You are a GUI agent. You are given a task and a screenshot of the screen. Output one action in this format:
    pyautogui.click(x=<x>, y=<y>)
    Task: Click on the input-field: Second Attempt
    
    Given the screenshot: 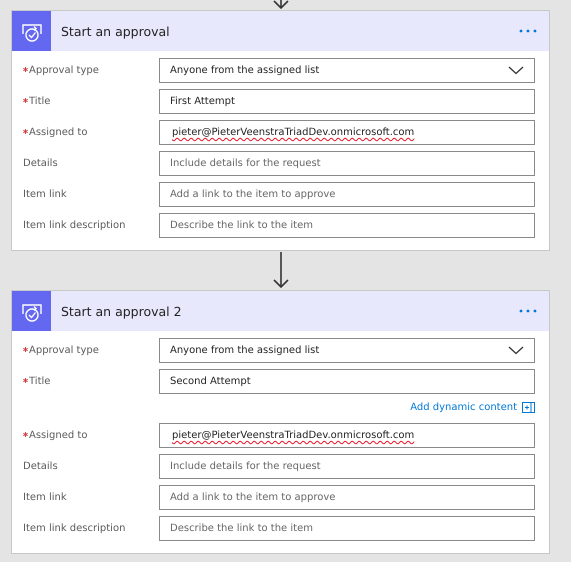 What is the action you would take?
    pyautogui.click(x=347, y=381)
    